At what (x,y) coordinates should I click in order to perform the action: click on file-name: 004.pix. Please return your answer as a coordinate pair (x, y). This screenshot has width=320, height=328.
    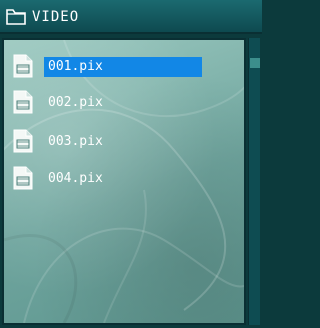
    Looking at the image, I should click on (75, 178).